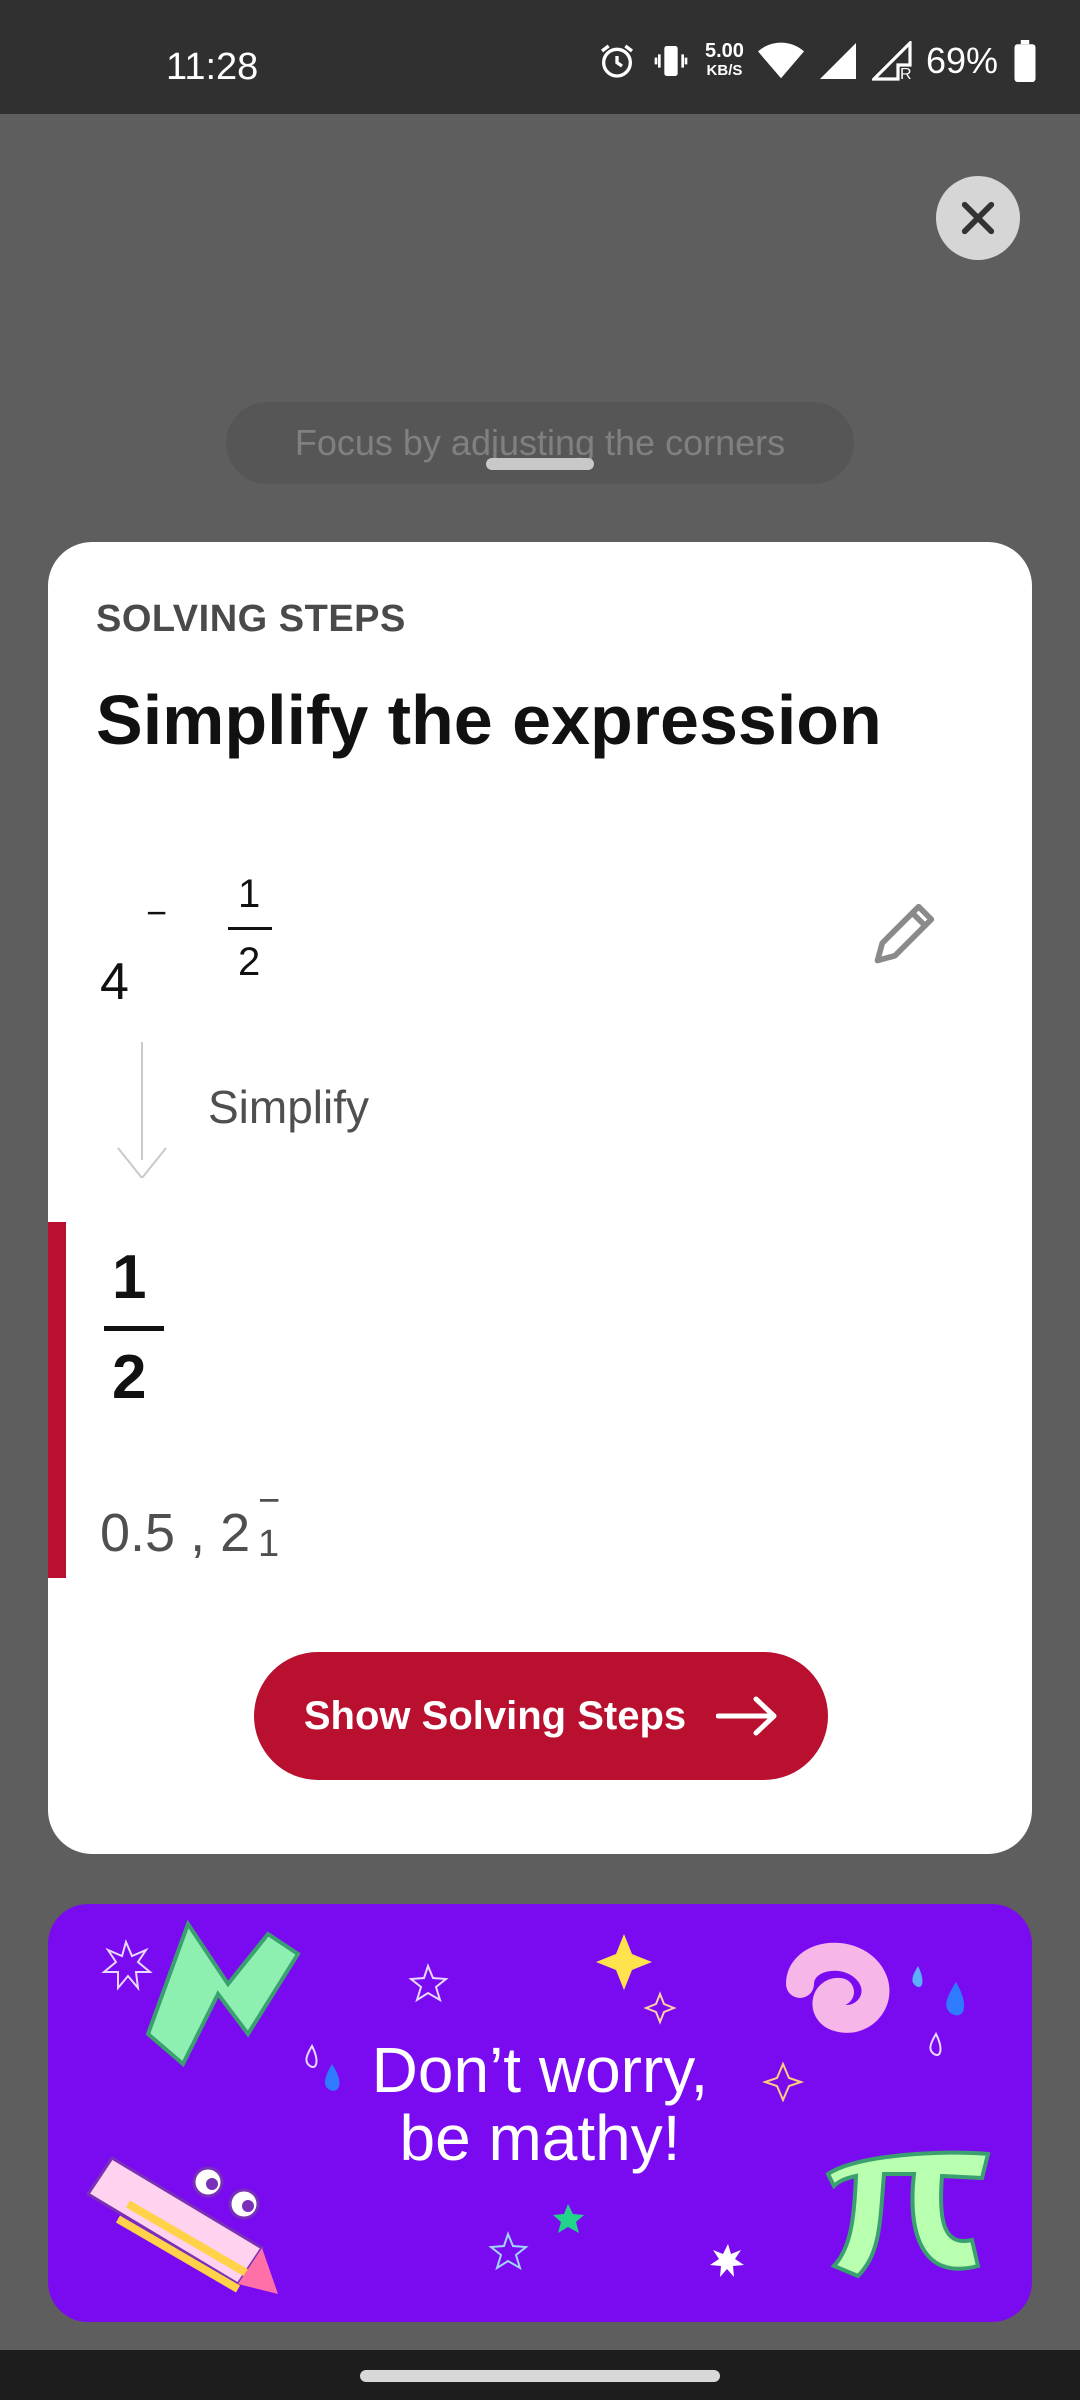  Describe the element at coordinates (624, 1962) in the screenshot. I see `diamond-sparkle-icon` at that location.